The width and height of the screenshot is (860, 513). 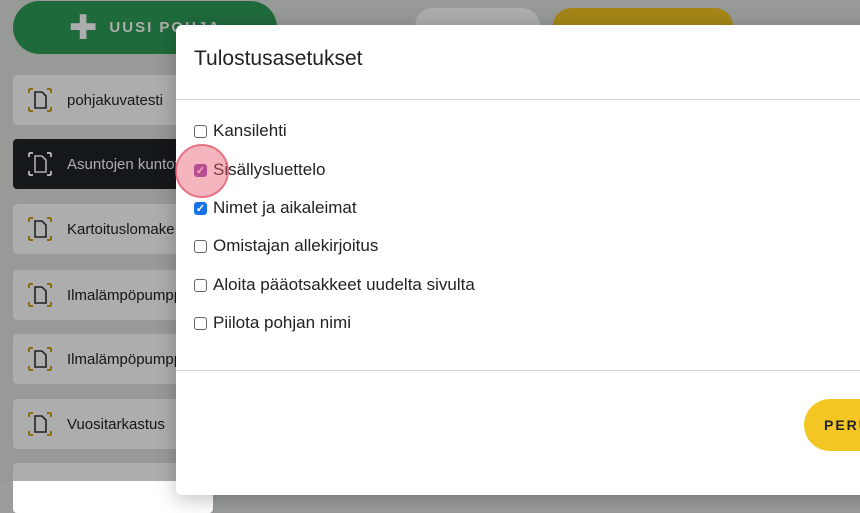 I want to click on dialog-title: Tulostusasetukset, so click(x=278, y=58).